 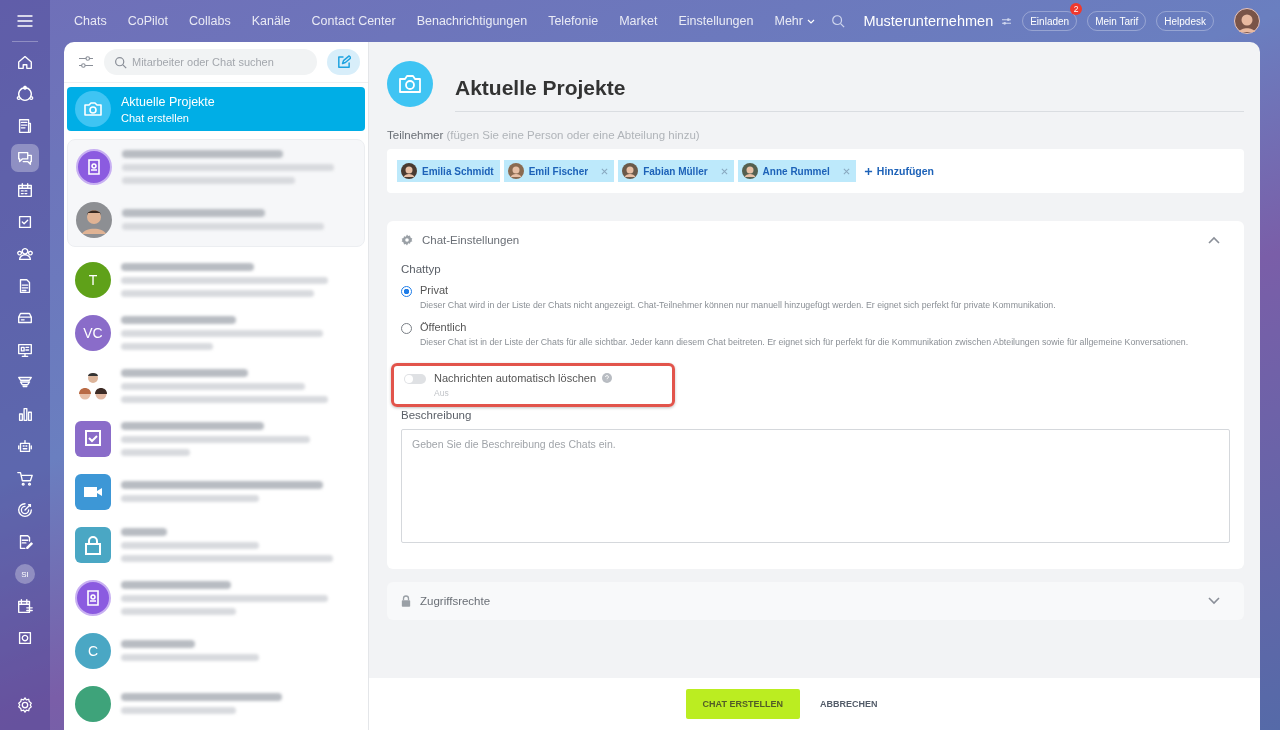 What do you see at coordinates (216, 109) in the screenshot?
I see `chat-list-item: Aktuelle Projekte Chat erstellen` at bounding box center [216, 109].